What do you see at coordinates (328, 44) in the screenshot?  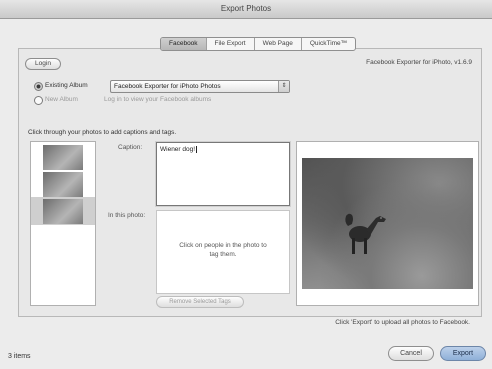 I see `tab-quicktime: QuickTime™` at bounding box center [328, 44].